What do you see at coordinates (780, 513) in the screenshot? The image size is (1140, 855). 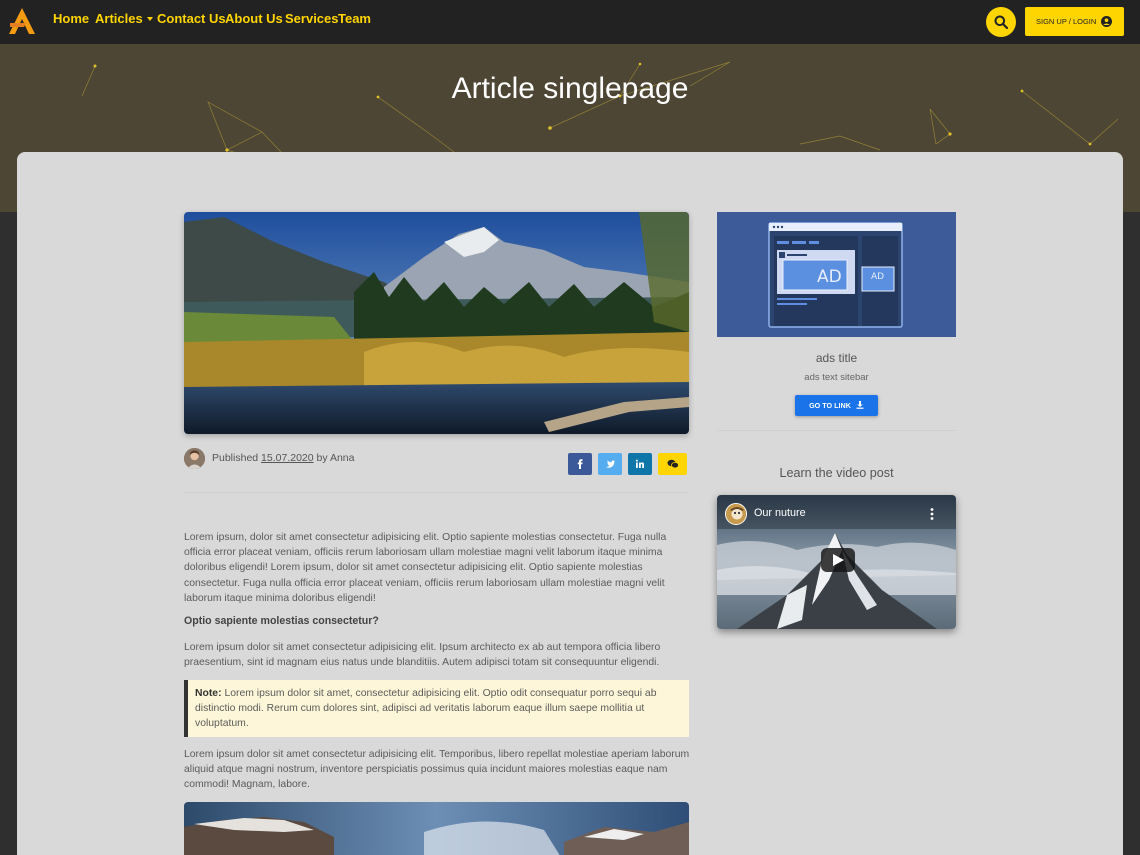 I see `video-title: Our nuture` at bounding box center [780, 513].